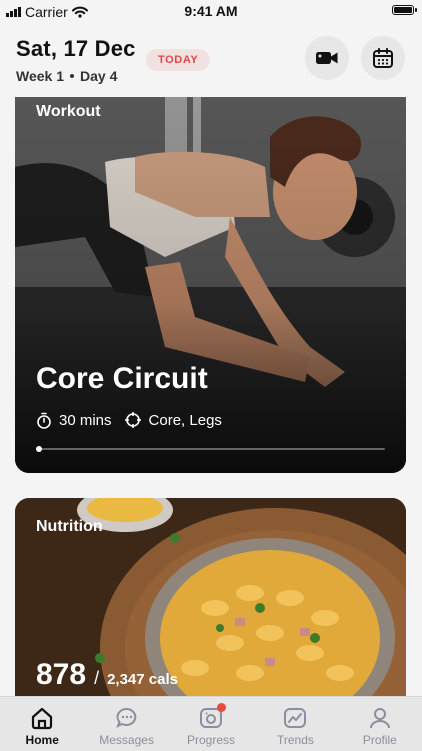 Image resolution: width=422 pixels, height=751 pixels. Describe the element at coordinates (211, 740) in the screenshot. I see `tab-progress-label: Progress` at that location.